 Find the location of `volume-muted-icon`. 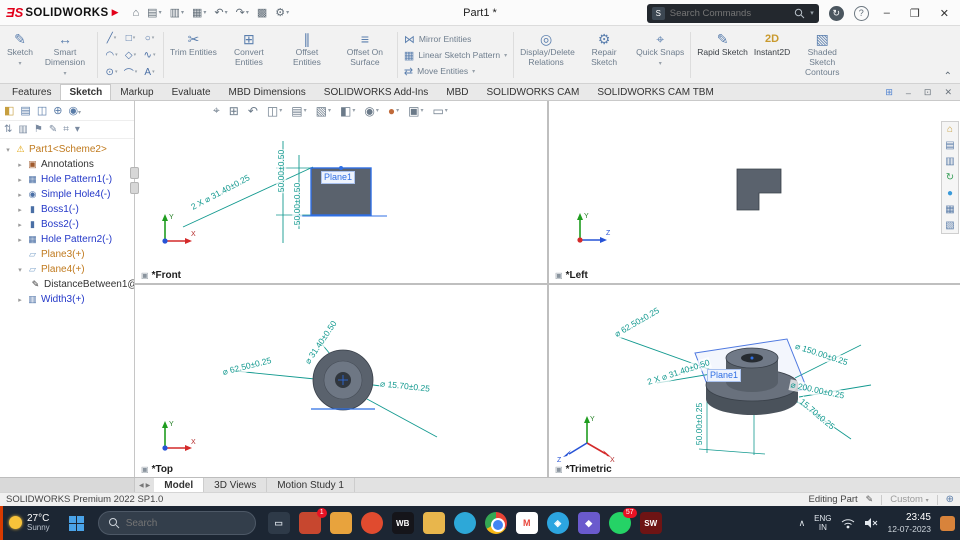

volume-muted-icon is located at coordinates (871, 523).